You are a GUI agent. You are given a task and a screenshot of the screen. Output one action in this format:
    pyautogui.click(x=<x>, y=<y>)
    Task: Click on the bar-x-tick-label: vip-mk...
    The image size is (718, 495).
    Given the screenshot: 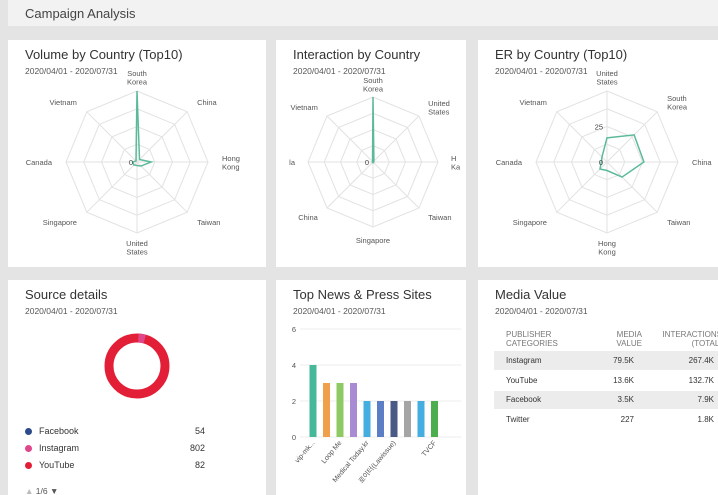 What is the action you would take?
    pyautogui.click(x=305, y=452)
    